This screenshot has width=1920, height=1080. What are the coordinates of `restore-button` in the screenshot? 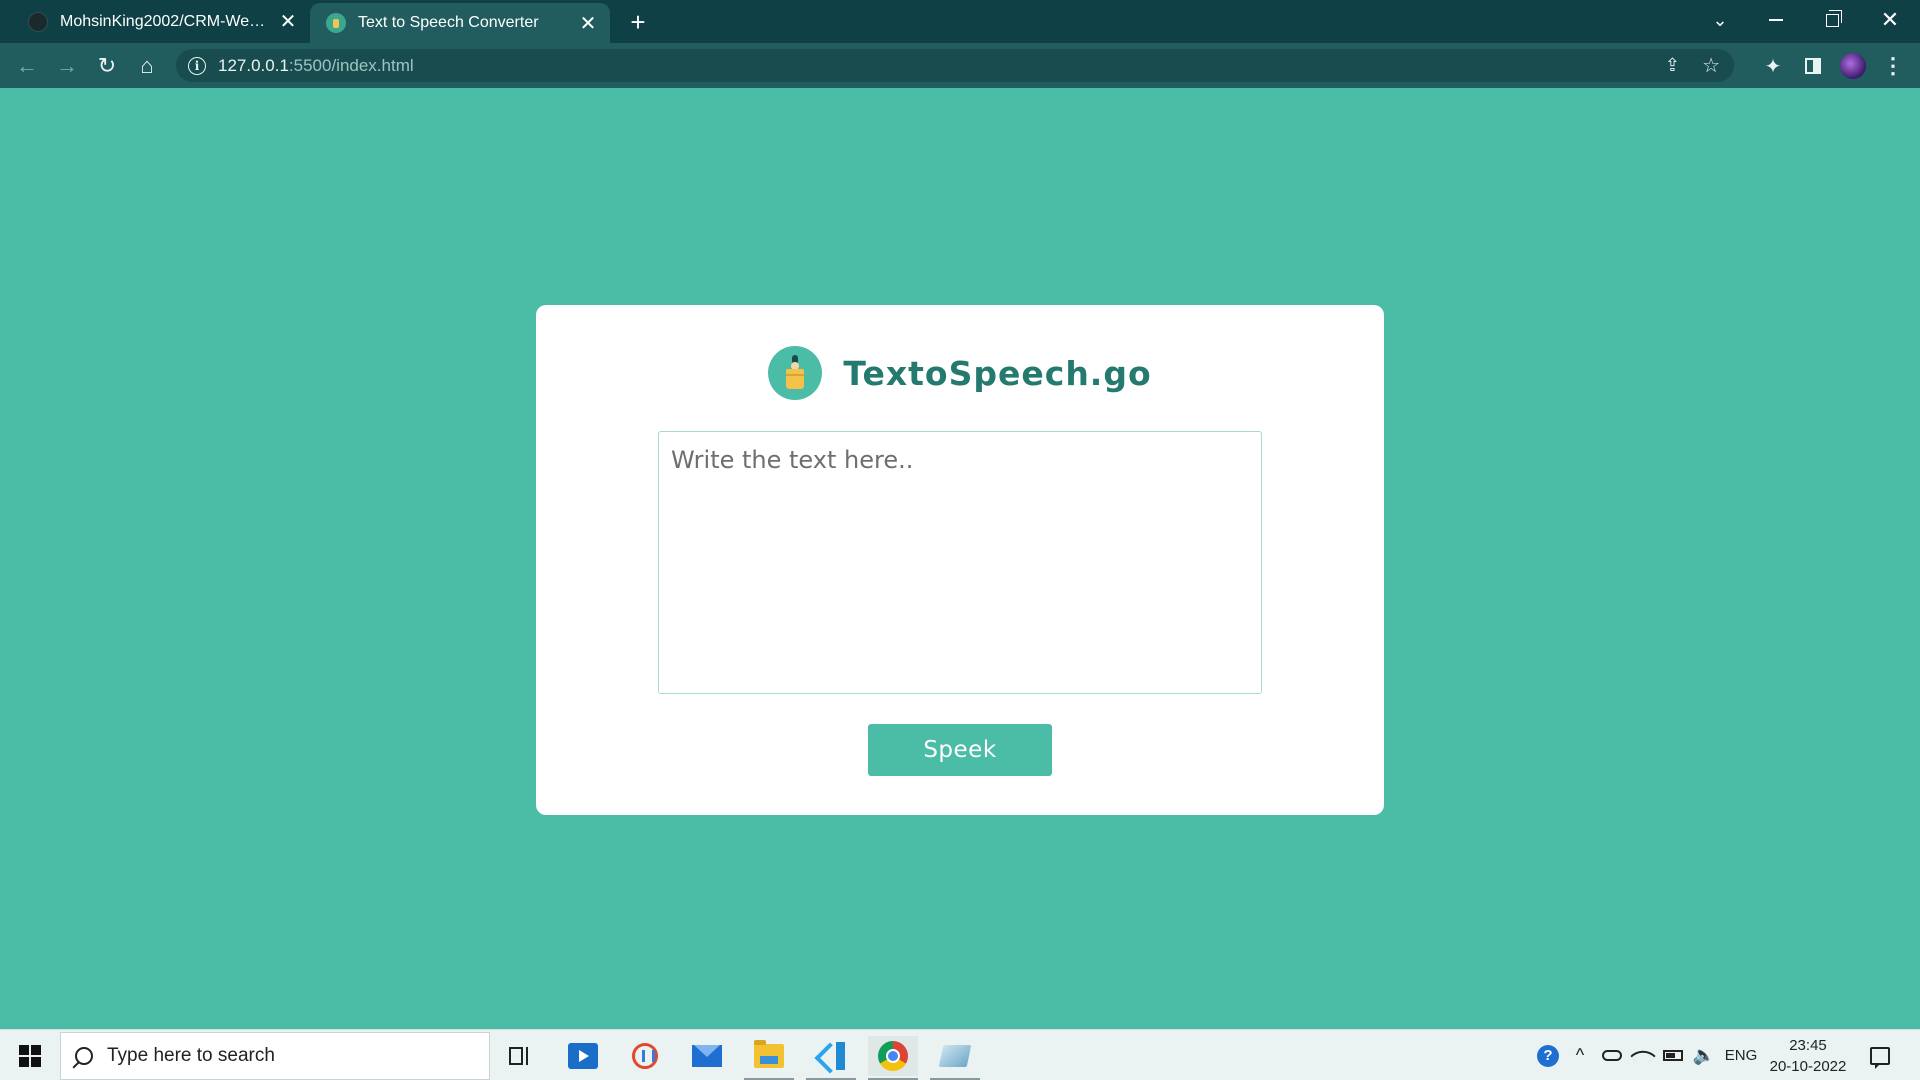 It's located at (1832, 20).